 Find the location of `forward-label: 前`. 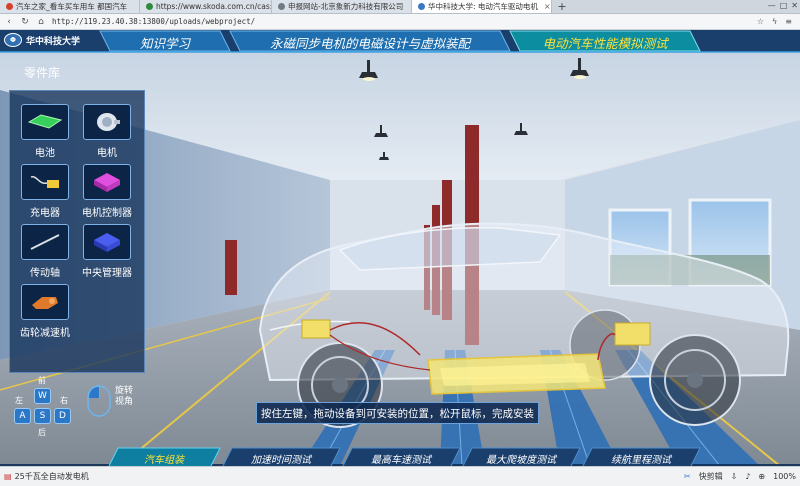

forward-label: 前 is located at coordinates (42, 380).